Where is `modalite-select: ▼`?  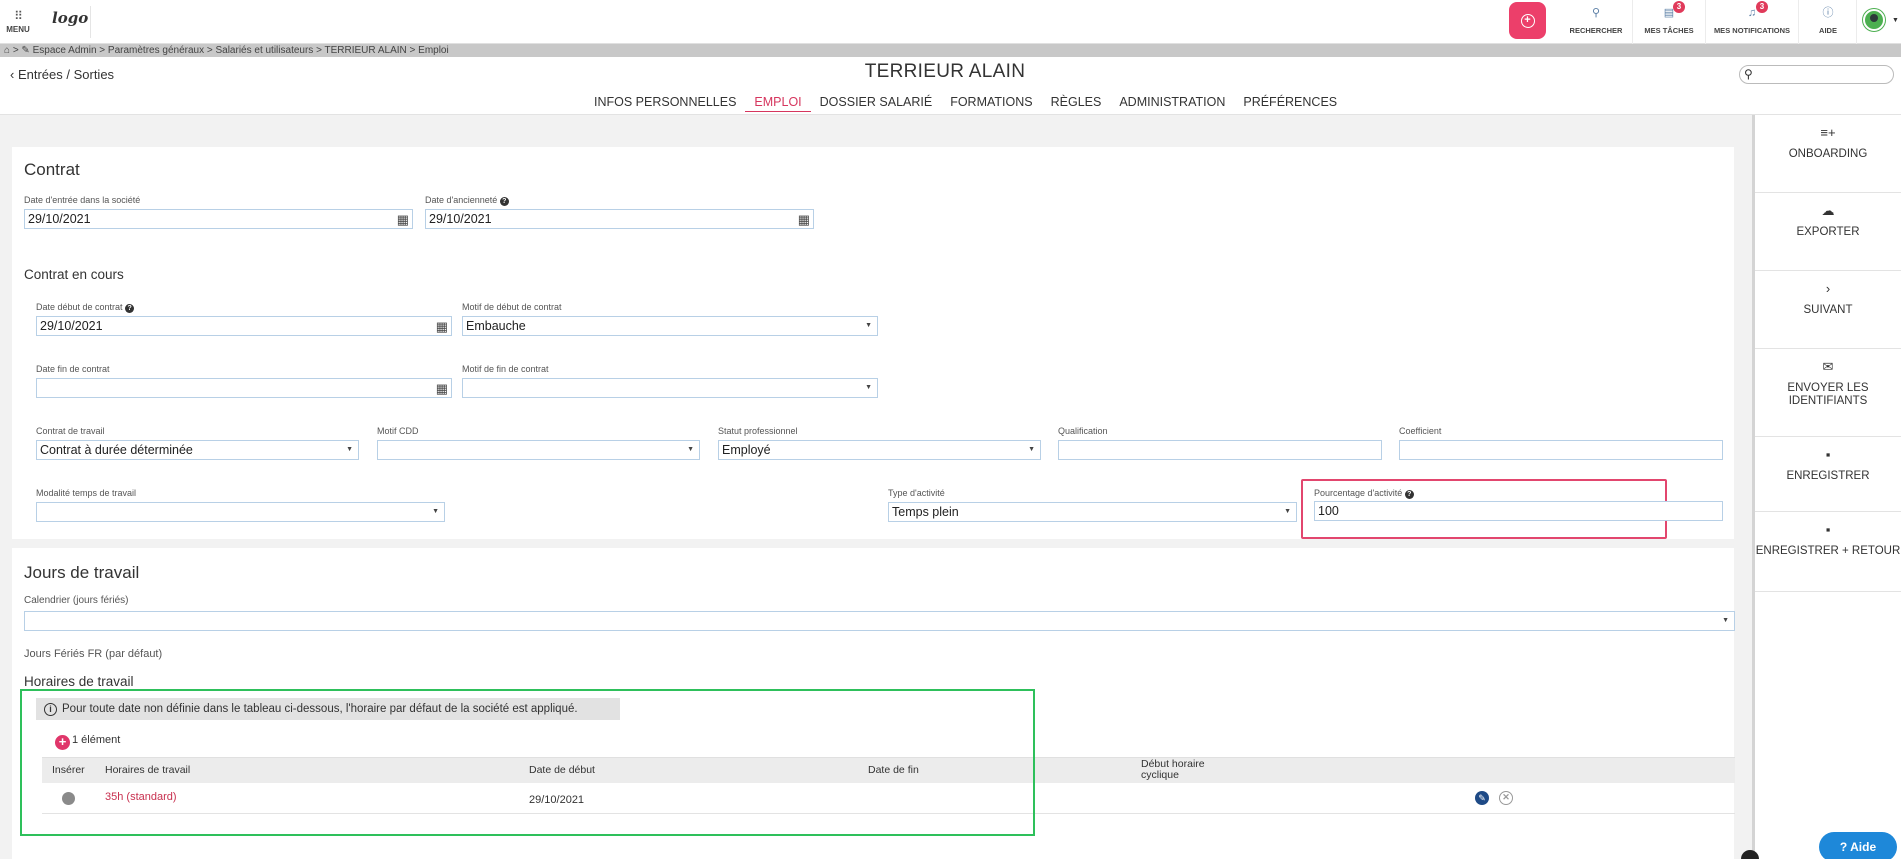 modalite-select: ▼ is located at coordinates (240, 512).